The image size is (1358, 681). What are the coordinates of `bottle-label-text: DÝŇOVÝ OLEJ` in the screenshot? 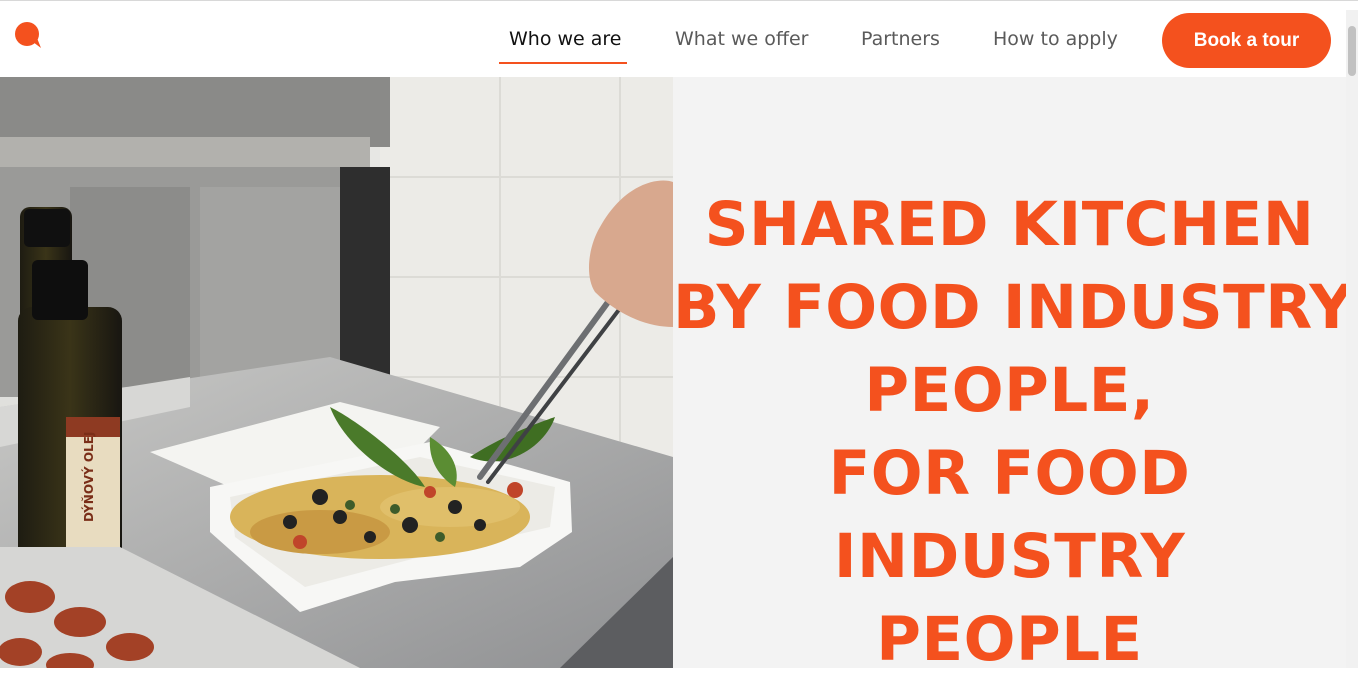 It's located at (88, 477).